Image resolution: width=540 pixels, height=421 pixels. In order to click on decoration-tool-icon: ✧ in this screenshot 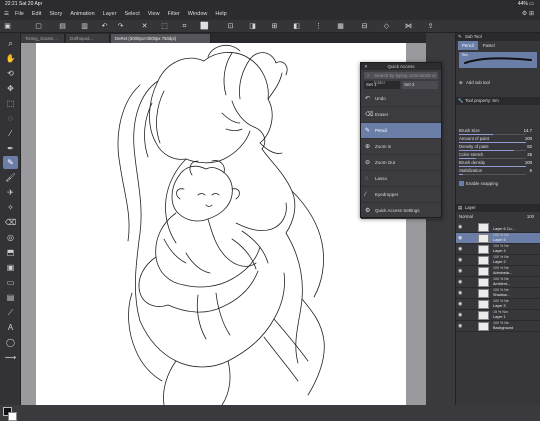, I will do `click(10, 207)`.